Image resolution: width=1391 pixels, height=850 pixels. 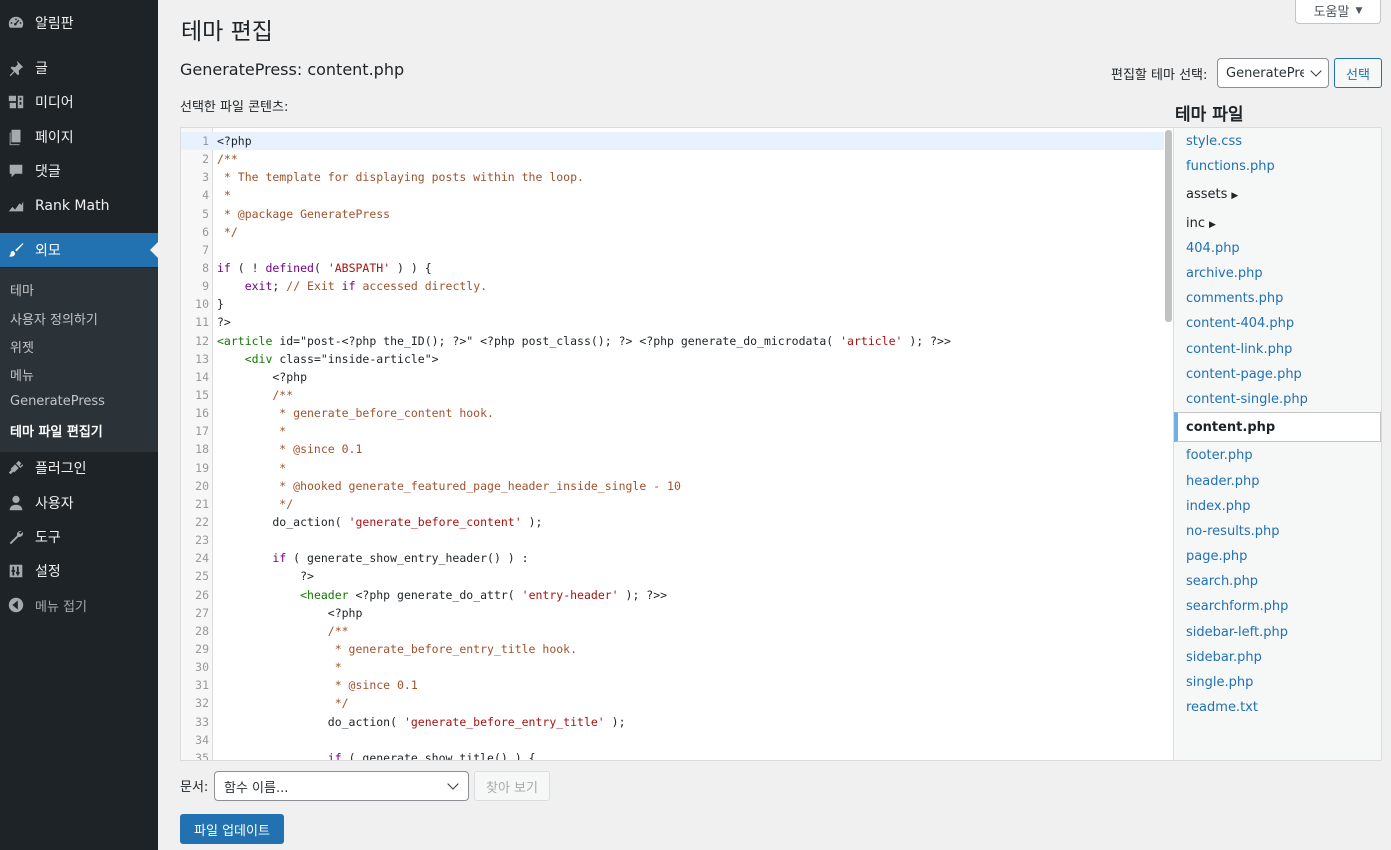 I want to click on file-tree-item: comments.php, so click(x=1234, y=298).